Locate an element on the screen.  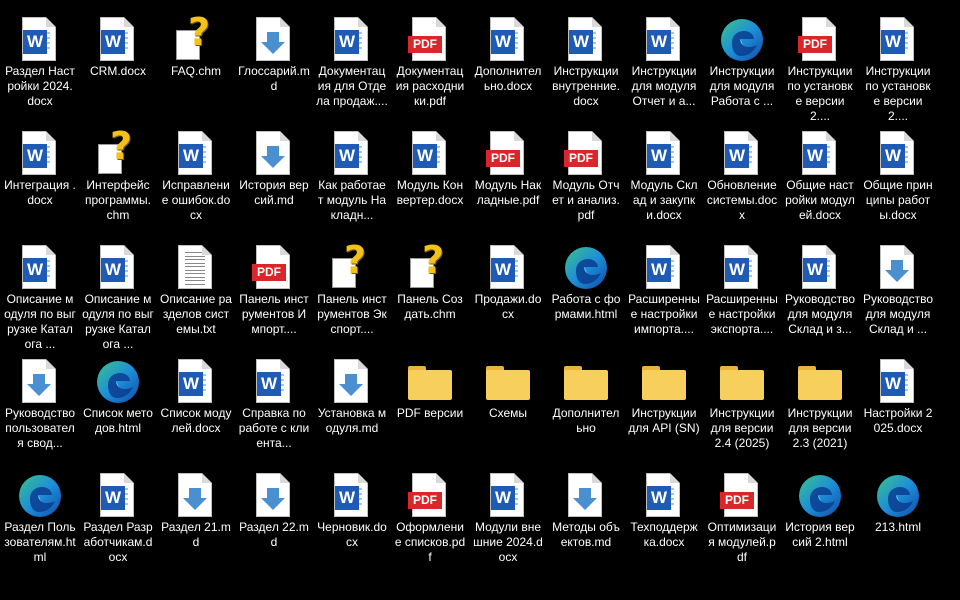
desktop-item: W Интеграция .docx is located at coordinates (40, 177).